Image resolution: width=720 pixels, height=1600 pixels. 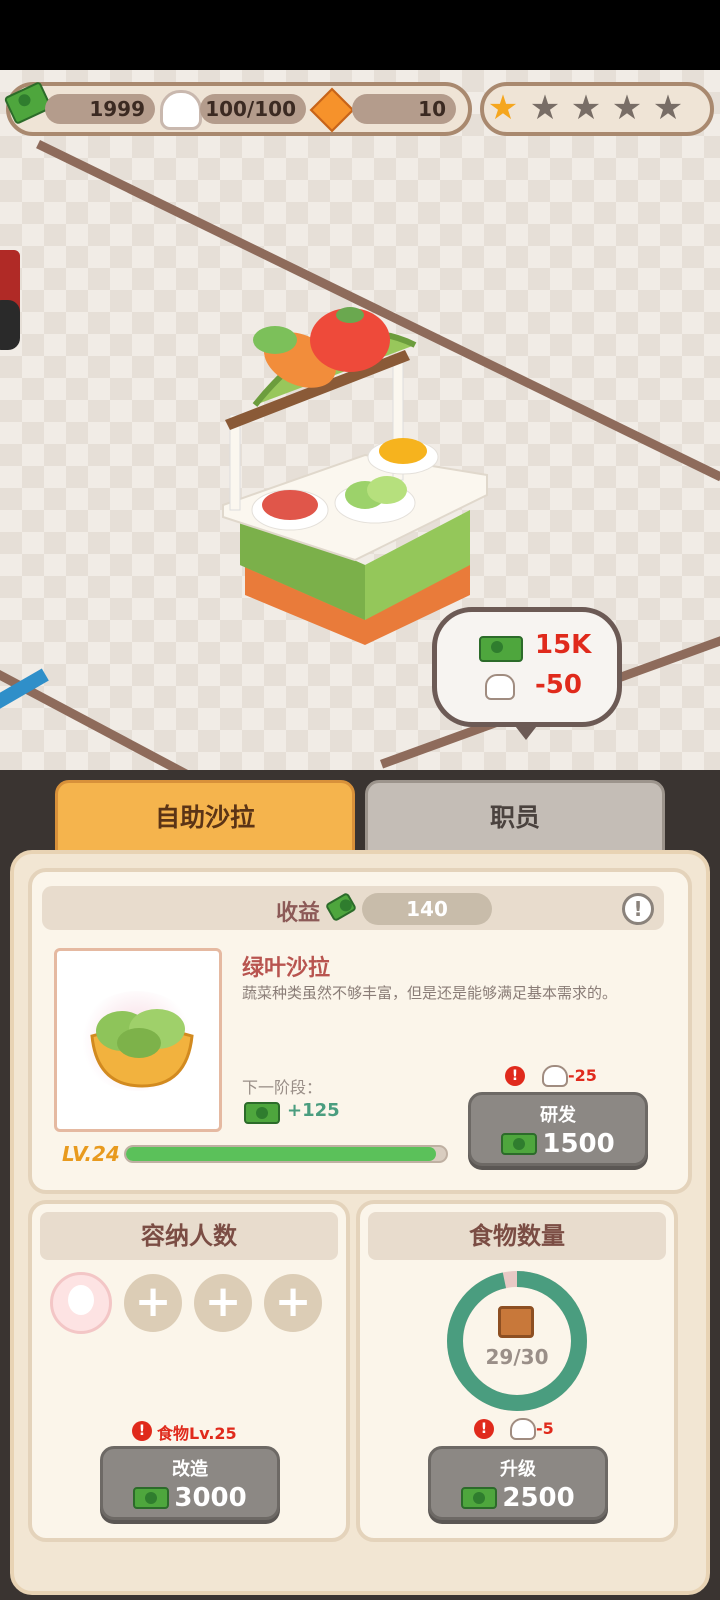 I want to click on food-ring-fill, so click(x=517, y=1341).